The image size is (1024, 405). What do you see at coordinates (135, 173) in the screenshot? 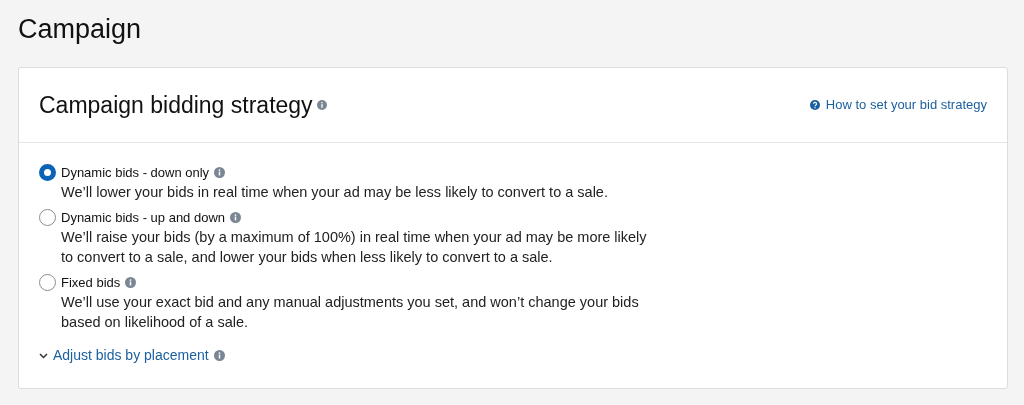
I see `option-label: Dynamic bids - down only` at bounding box center [135, 173].